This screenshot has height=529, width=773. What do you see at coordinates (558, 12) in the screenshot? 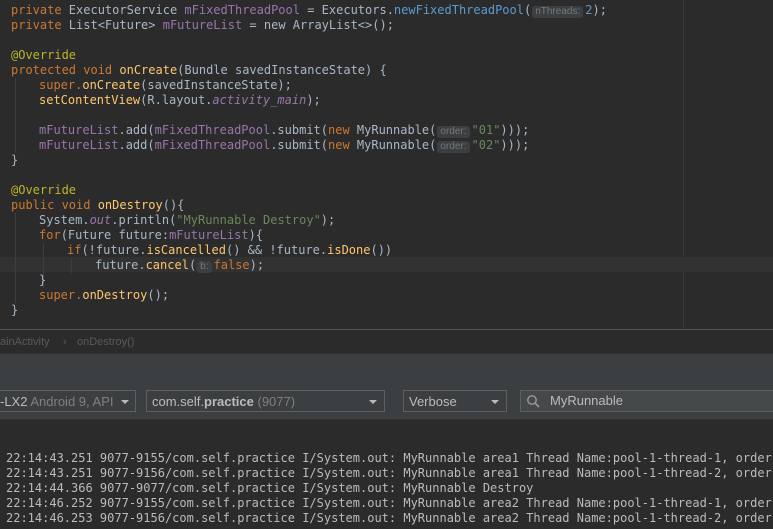
I see `param-hint: nThreads:` at bounding box center [558, 12].